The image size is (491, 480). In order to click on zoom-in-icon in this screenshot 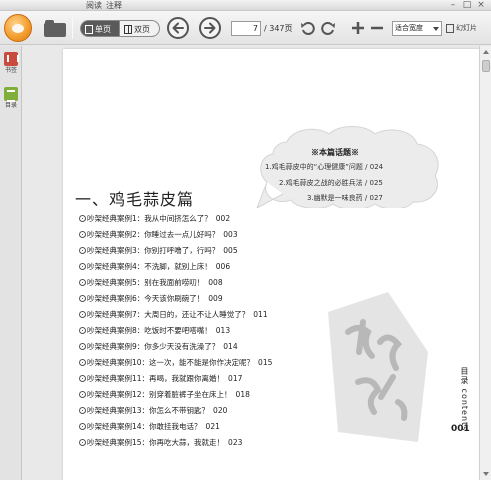, I will do `click(358, 28)`.